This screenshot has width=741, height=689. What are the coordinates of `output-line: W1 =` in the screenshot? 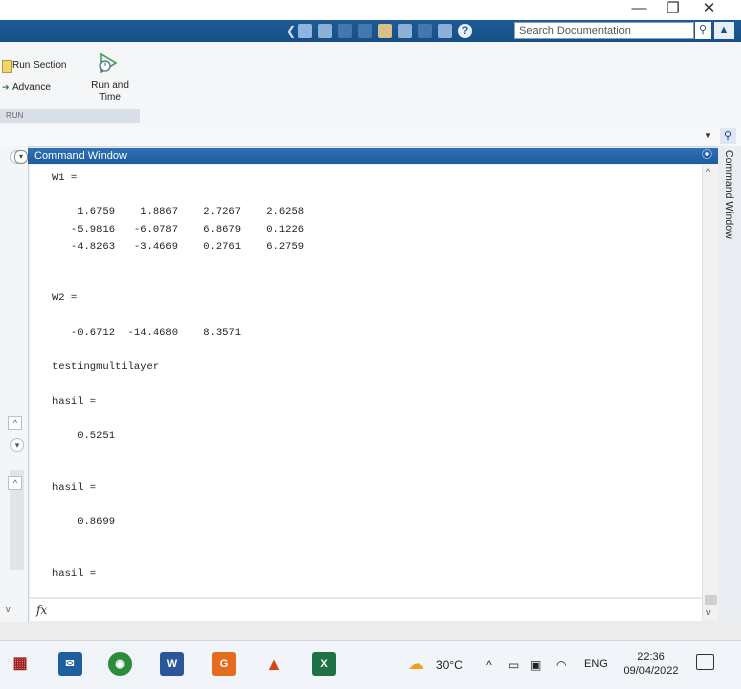 It's located at (65, 178).